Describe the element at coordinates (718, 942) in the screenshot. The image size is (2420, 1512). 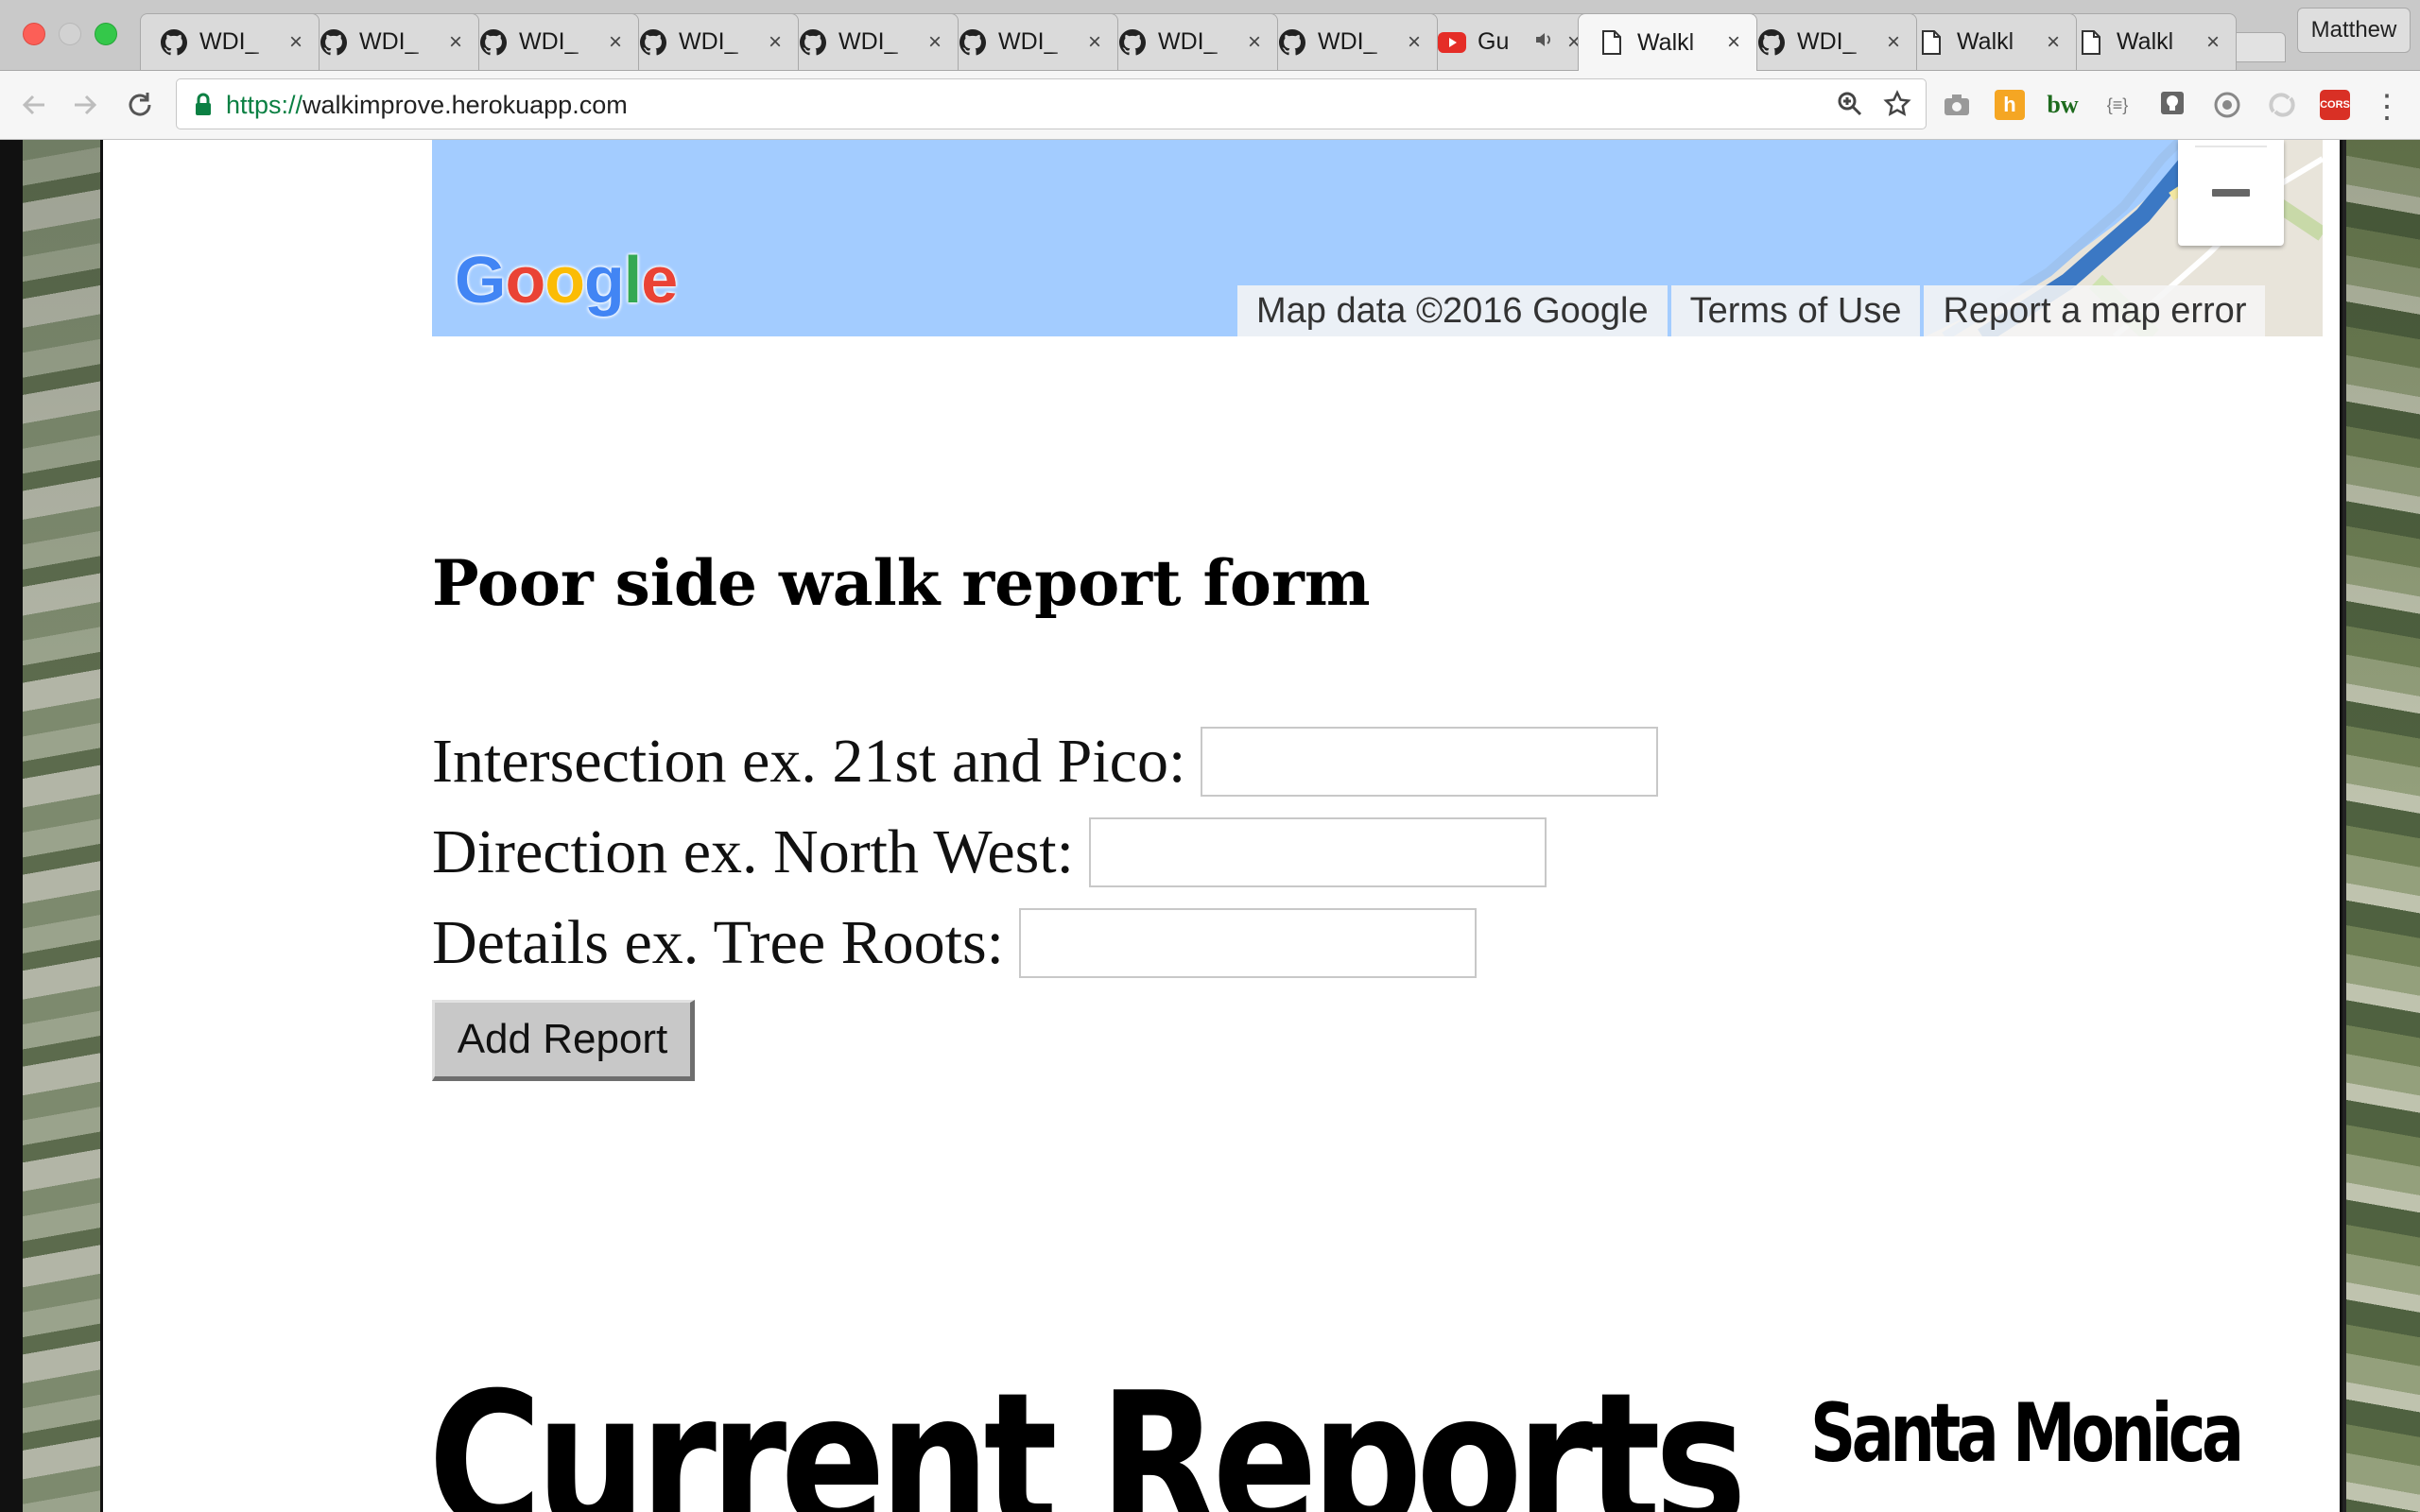
I see `details-label: Details ex. Tree Roots:` at that location.